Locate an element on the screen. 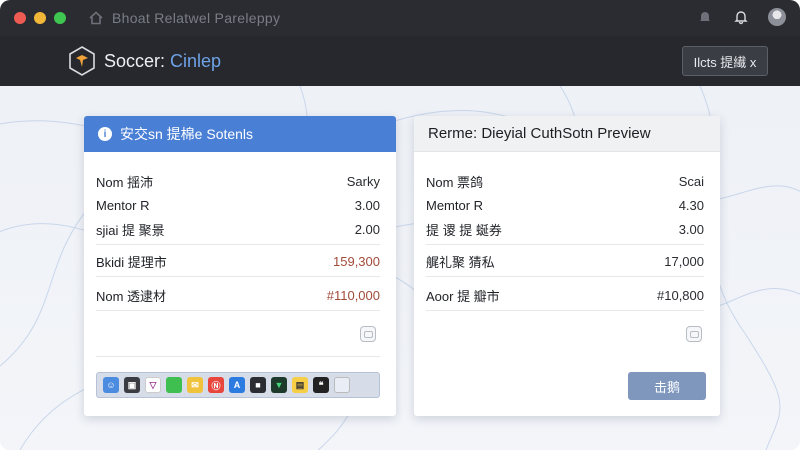 This screenshot has height=450, width=800. dock: ☺ ▣ ▽ ✉ Ⓝ A ■ ▼ ▤ ❝ is located at coordinates (238, 385).